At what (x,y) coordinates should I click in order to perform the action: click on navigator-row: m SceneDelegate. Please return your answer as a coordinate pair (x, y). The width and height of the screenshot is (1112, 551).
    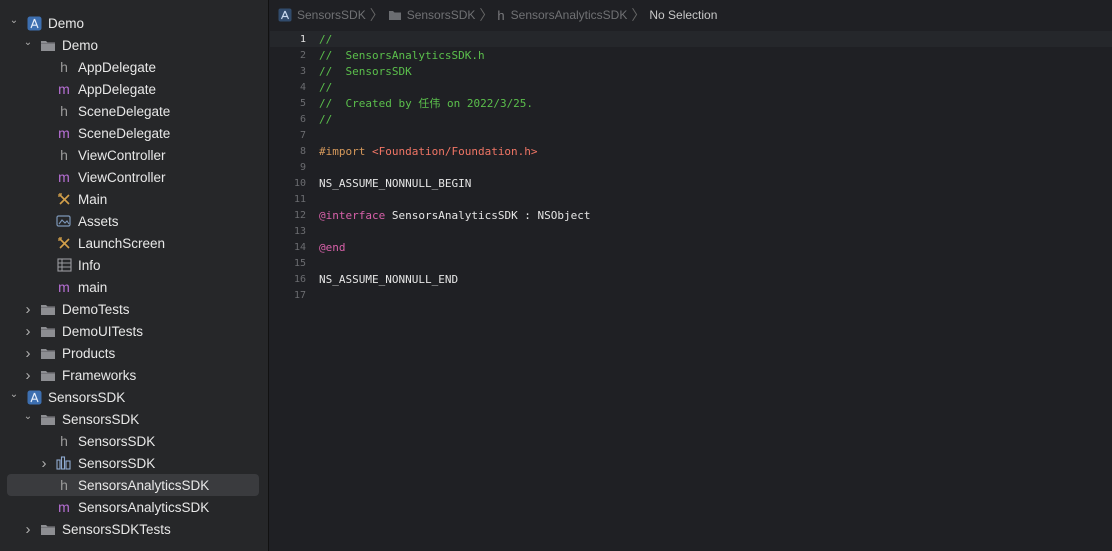
    Looking at the image, I should click on (134, 133).